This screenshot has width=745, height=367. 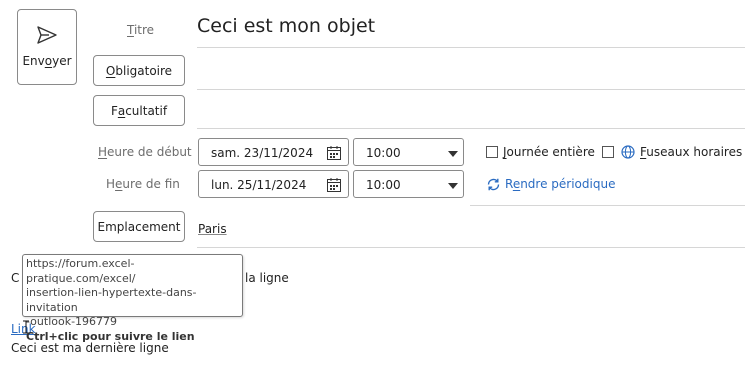 I want to click on start-time-label: Heure de début, so click(x=145, y=152).